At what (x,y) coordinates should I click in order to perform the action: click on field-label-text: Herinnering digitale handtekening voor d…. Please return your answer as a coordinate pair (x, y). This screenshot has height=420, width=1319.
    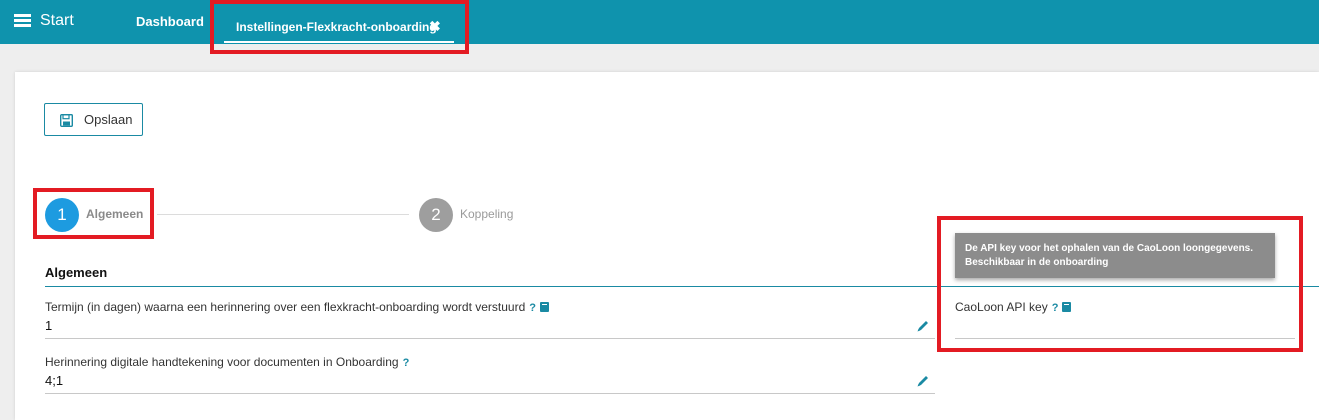
    Looking at the image, I should click on (222, 362).